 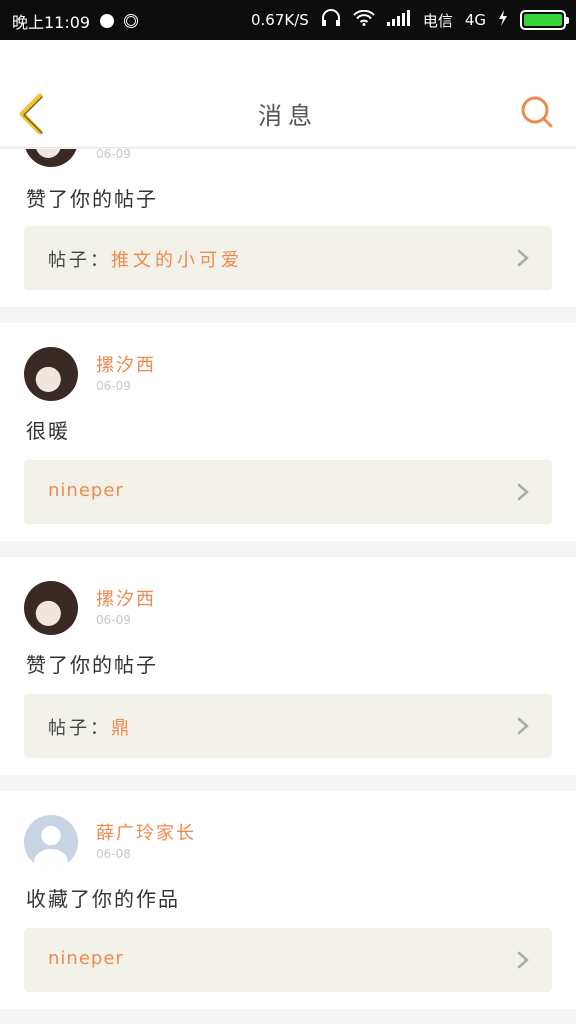 What do you see at coordinates (288, 94) in the screenshot?
I see `header: 消息` at bounding box center [288, 94].